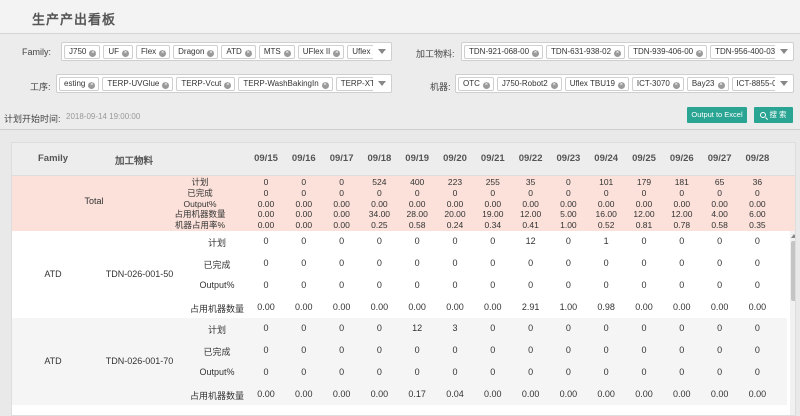 This screenshot has height=416, width=800. What do you see at coordinates (668, 52) in the screenshot?
I see `filter-tag: TDN-939-406-00 ×` at bounding box center [668, 52].